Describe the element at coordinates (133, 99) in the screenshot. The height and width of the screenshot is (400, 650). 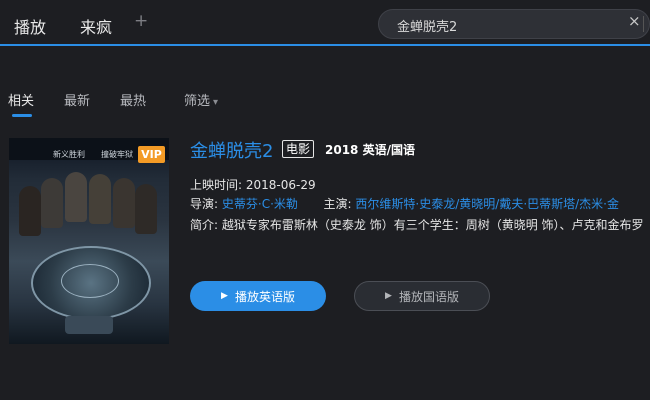
I see `filter-hottest: 最热` at that location.